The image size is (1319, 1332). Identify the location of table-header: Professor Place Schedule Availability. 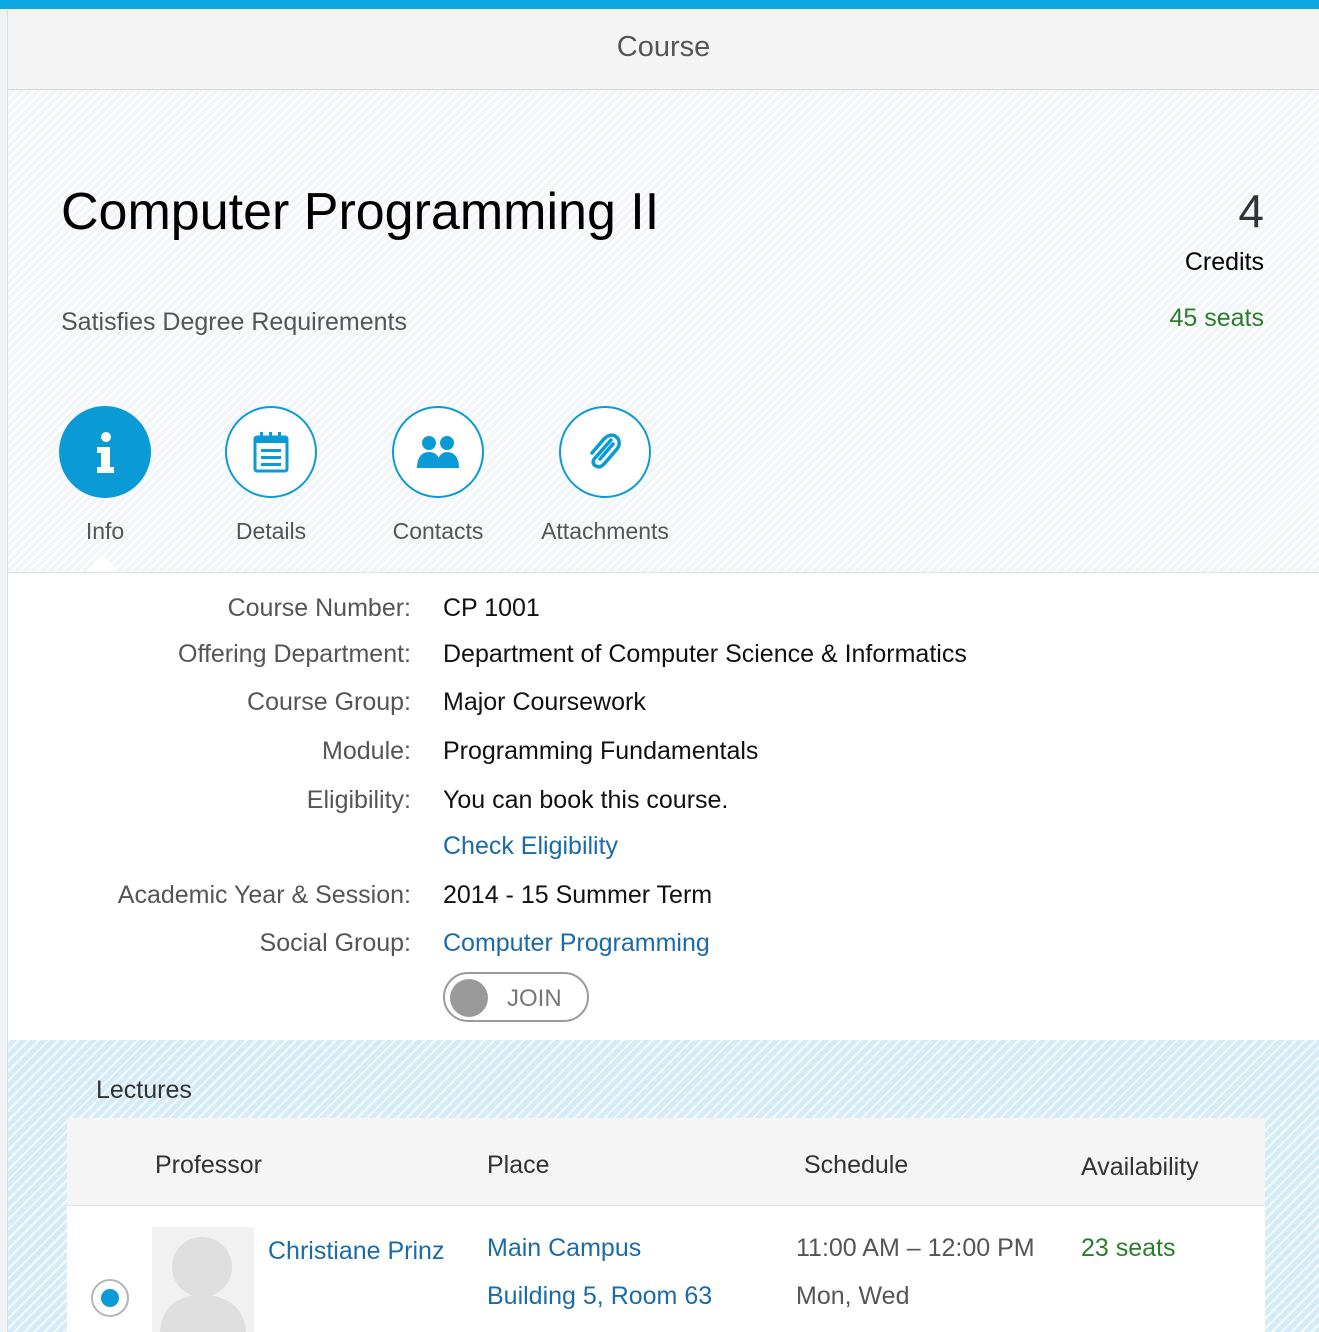
(666, 1162).